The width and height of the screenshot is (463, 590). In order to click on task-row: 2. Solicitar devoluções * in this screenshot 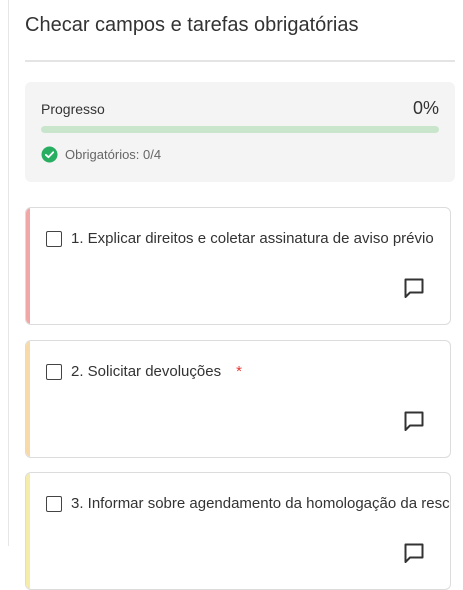, I will do `click(248, 371)`.